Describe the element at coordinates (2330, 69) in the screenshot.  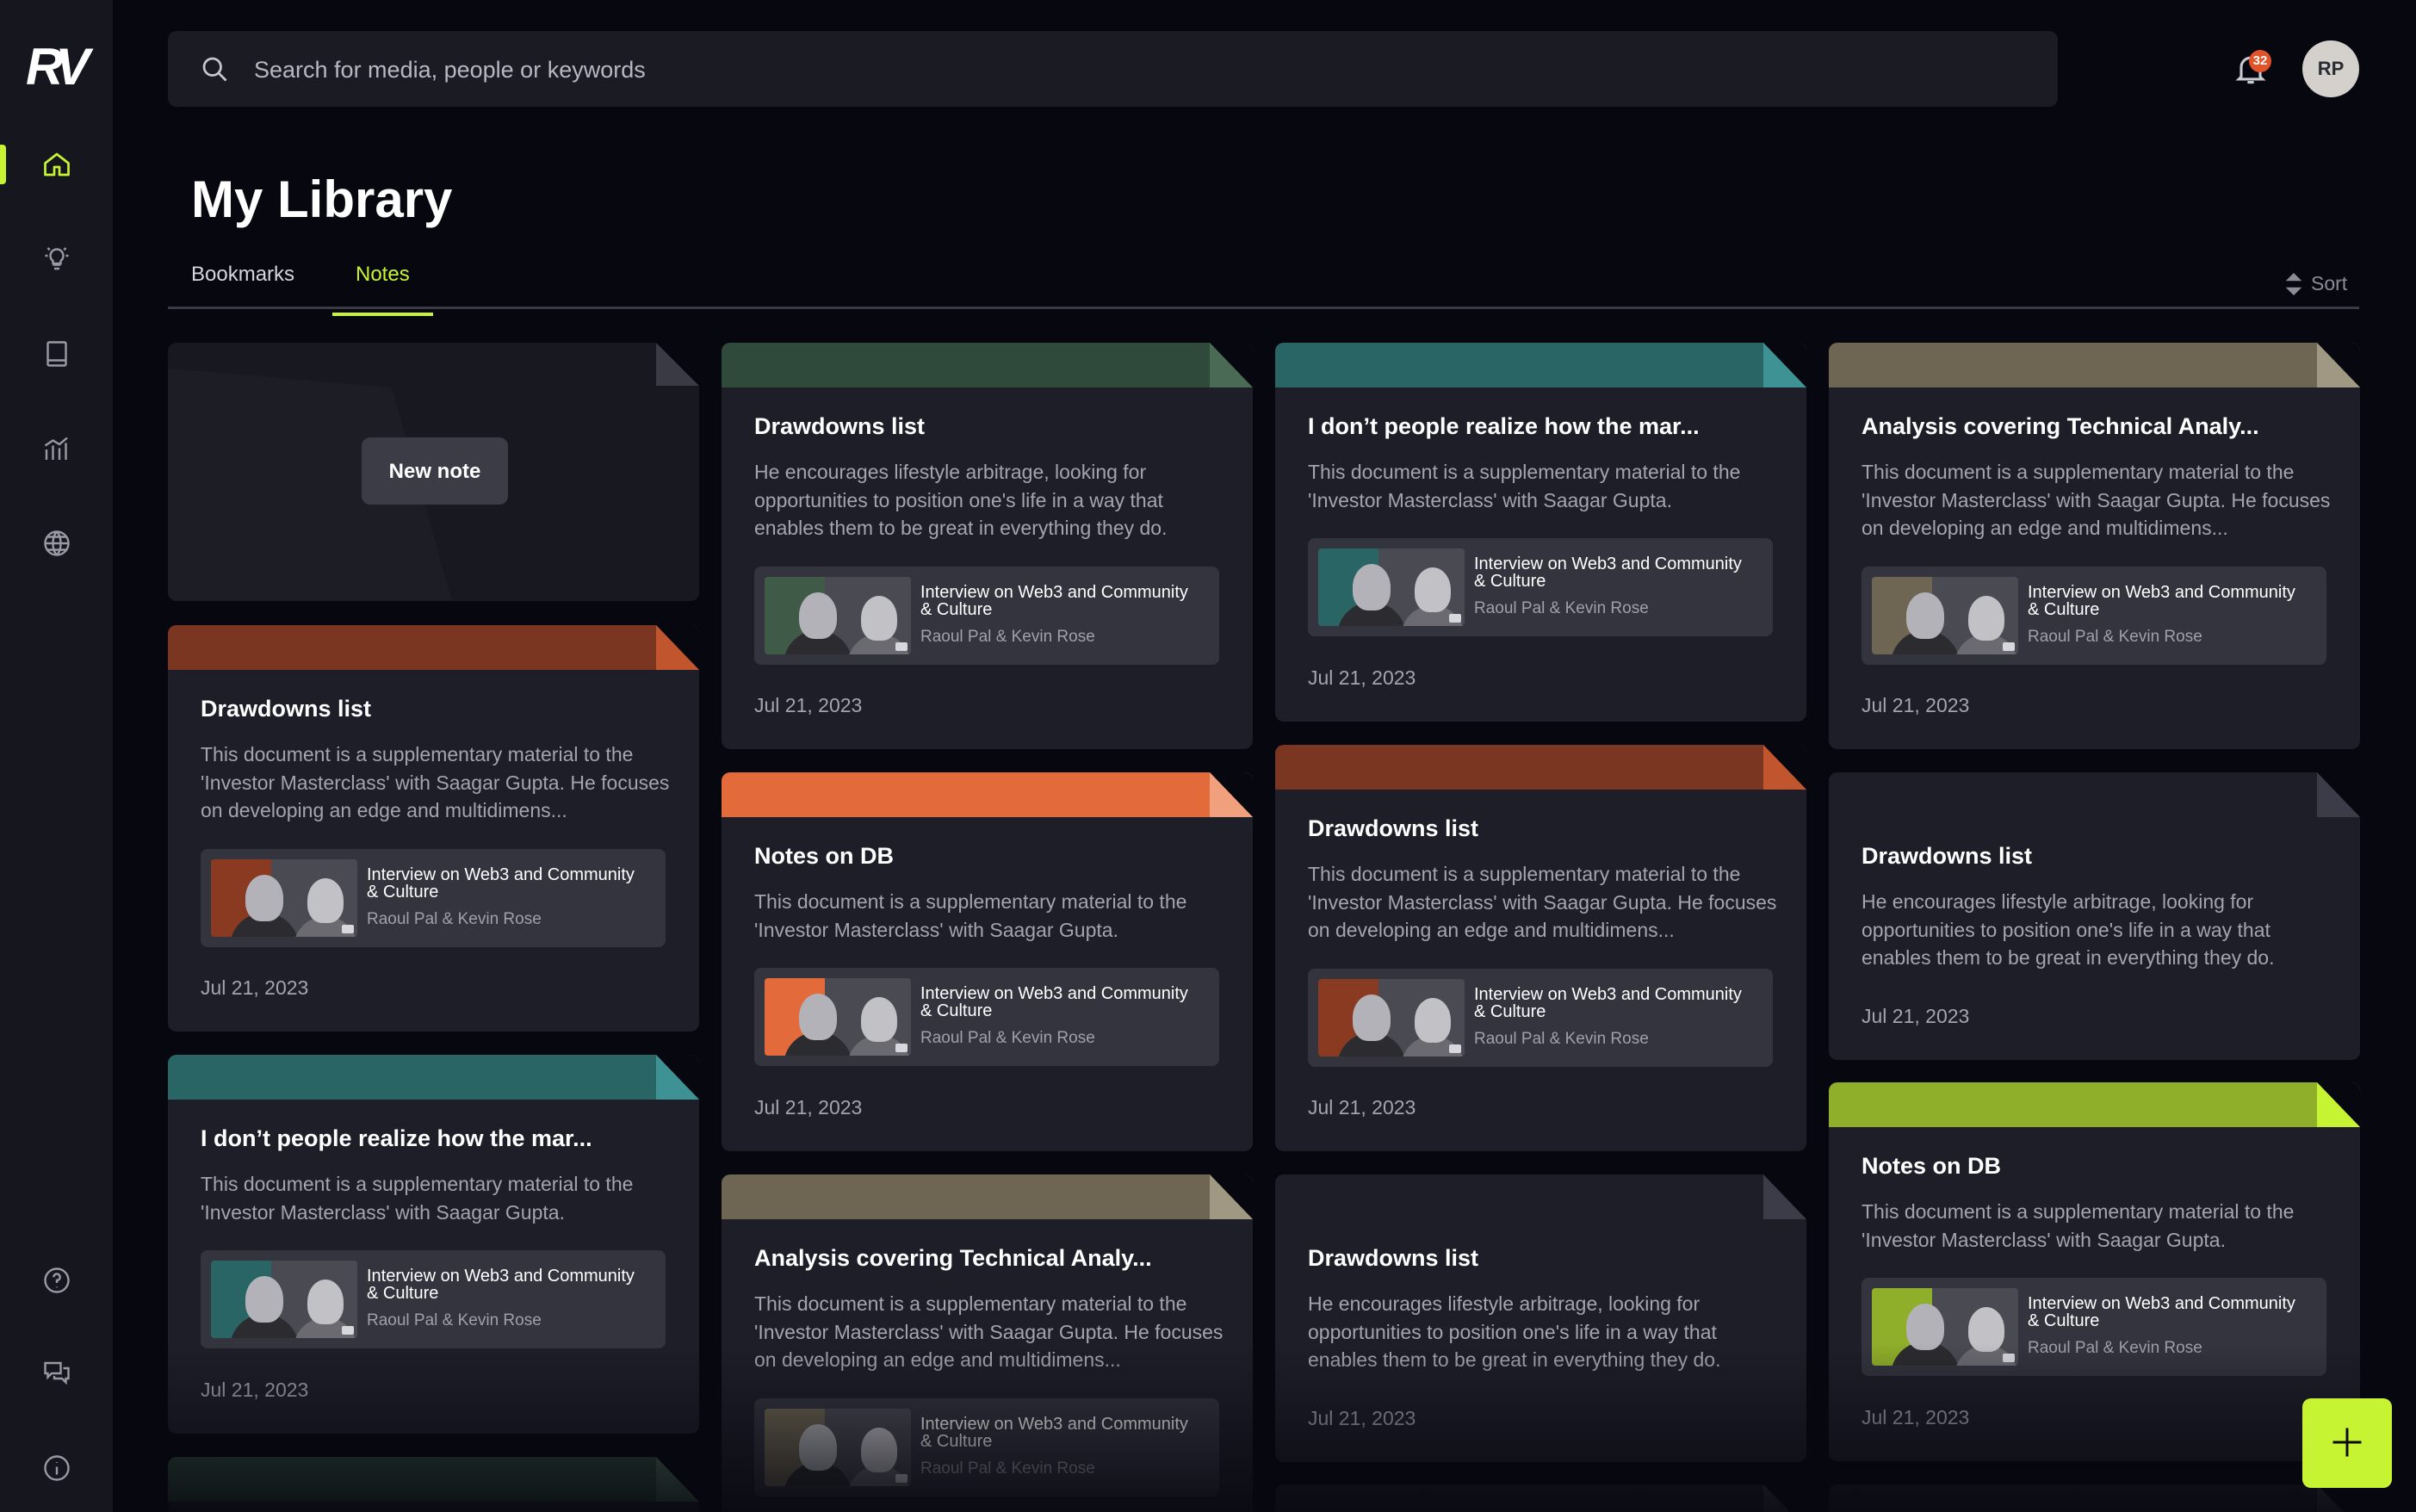
I see `avatar: RP` at that location.